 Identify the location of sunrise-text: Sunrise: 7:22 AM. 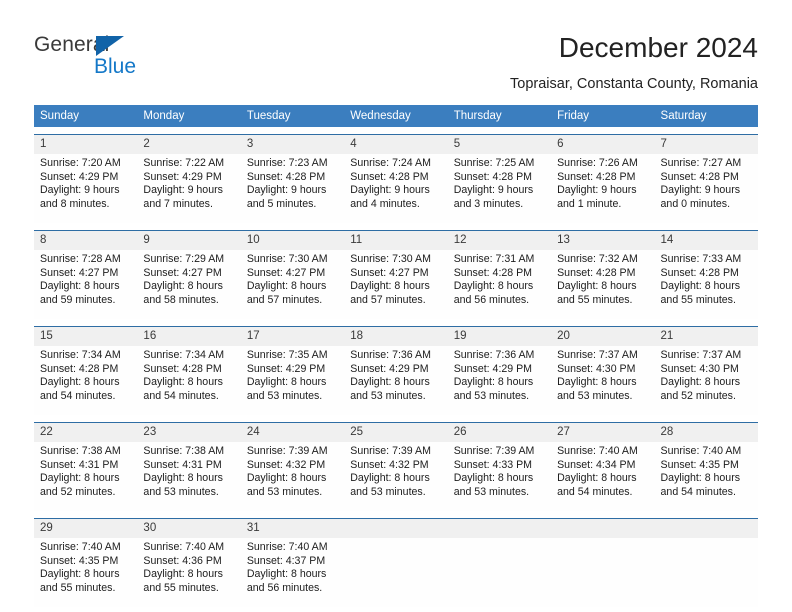
(184, 163).